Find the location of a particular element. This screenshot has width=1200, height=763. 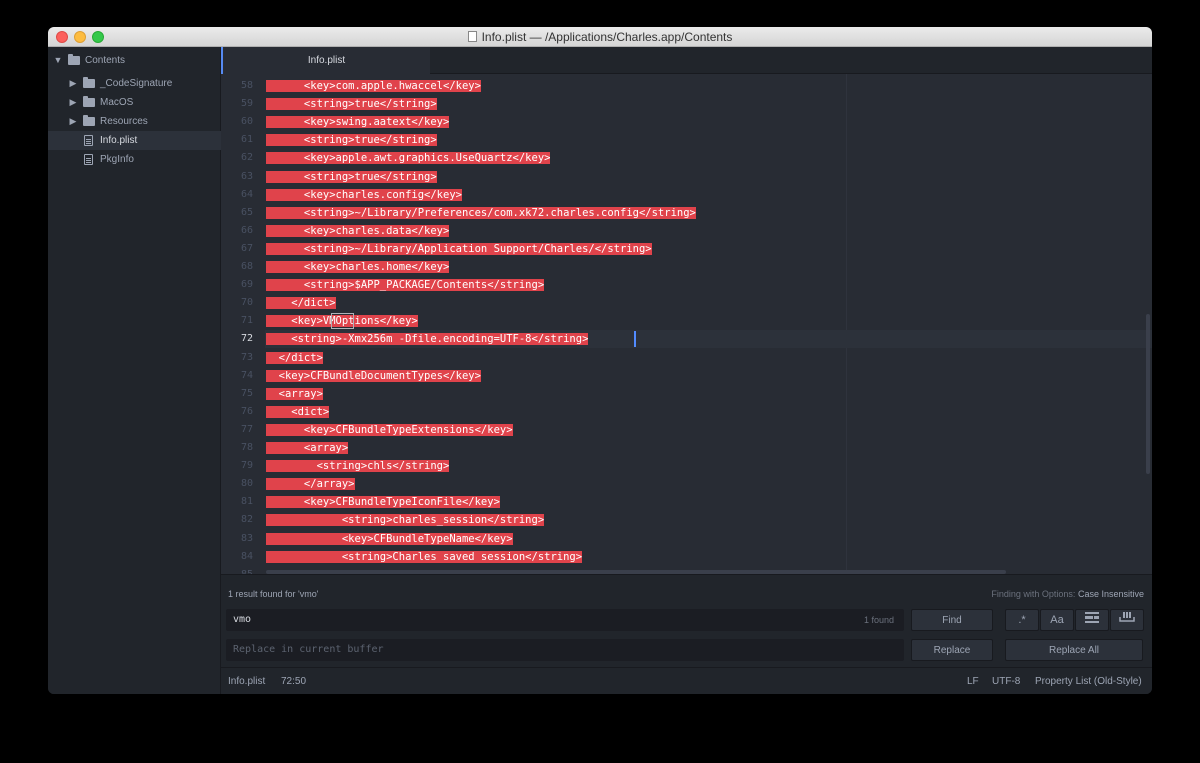

line-number: 68 is located at coordinates (246, 266).